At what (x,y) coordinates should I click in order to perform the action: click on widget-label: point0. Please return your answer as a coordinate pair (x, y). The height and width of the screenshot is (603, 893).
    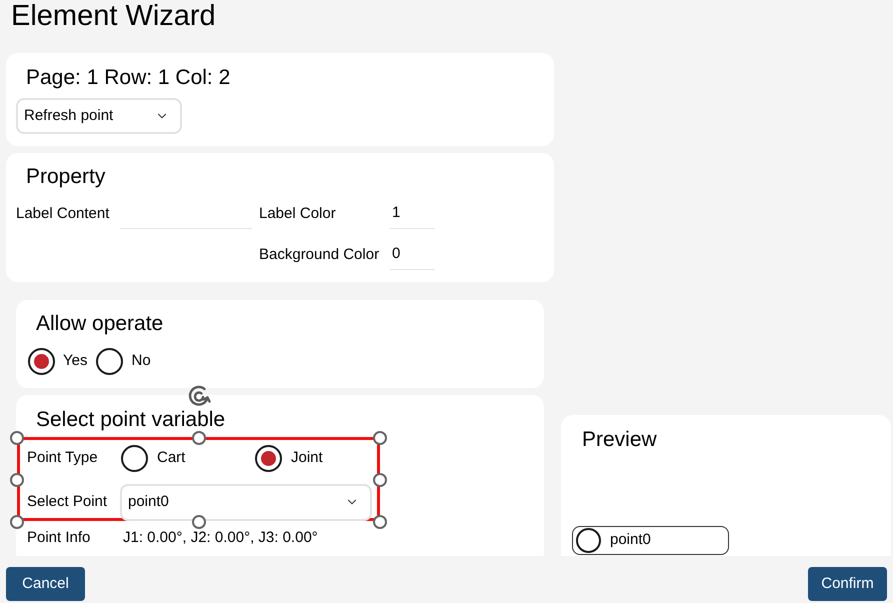
    Looking at the image, I should click on (630, 540).